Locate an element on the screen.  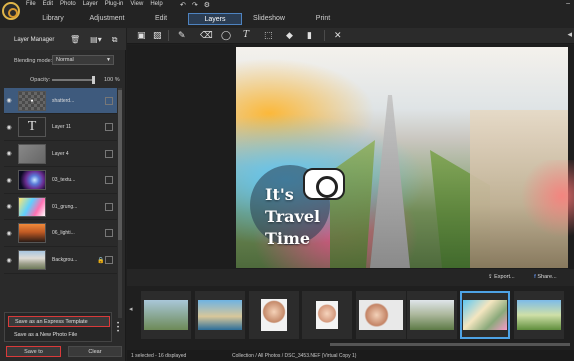
tab-edit: Edit is located at coordinates (161, 19).